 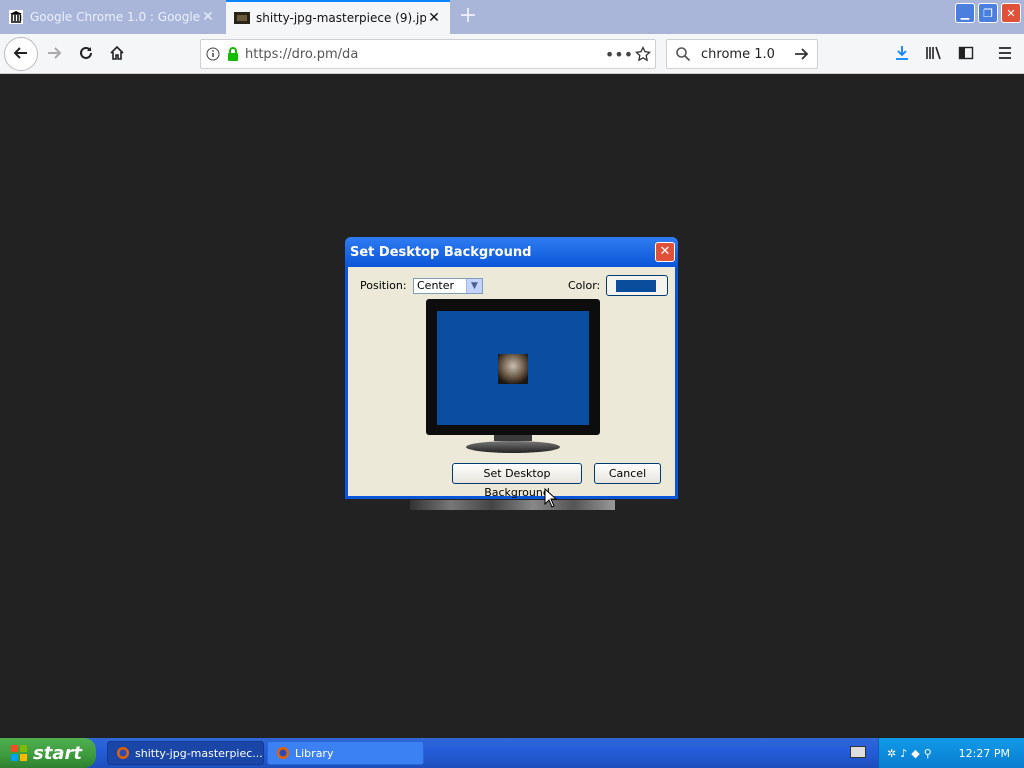 I want to click on bookmark-star-icon, so click(x=643, y=54).